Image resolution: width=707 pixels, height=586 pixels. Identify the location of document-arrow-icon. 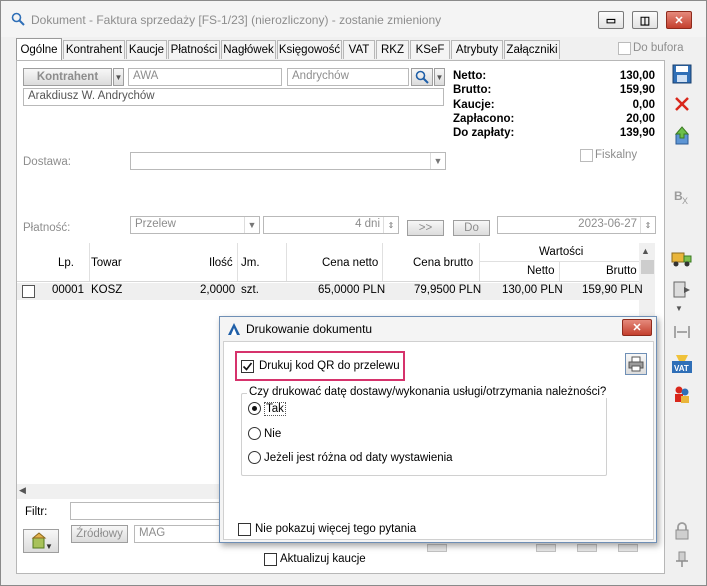
(681, 289).